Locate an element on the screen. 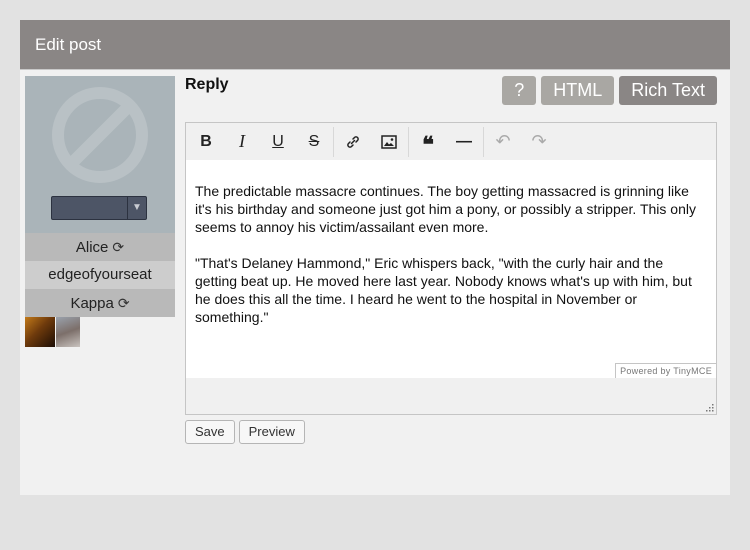 This screenshot has width=750, height=550. image-icon is located at coordinates (389, 141).